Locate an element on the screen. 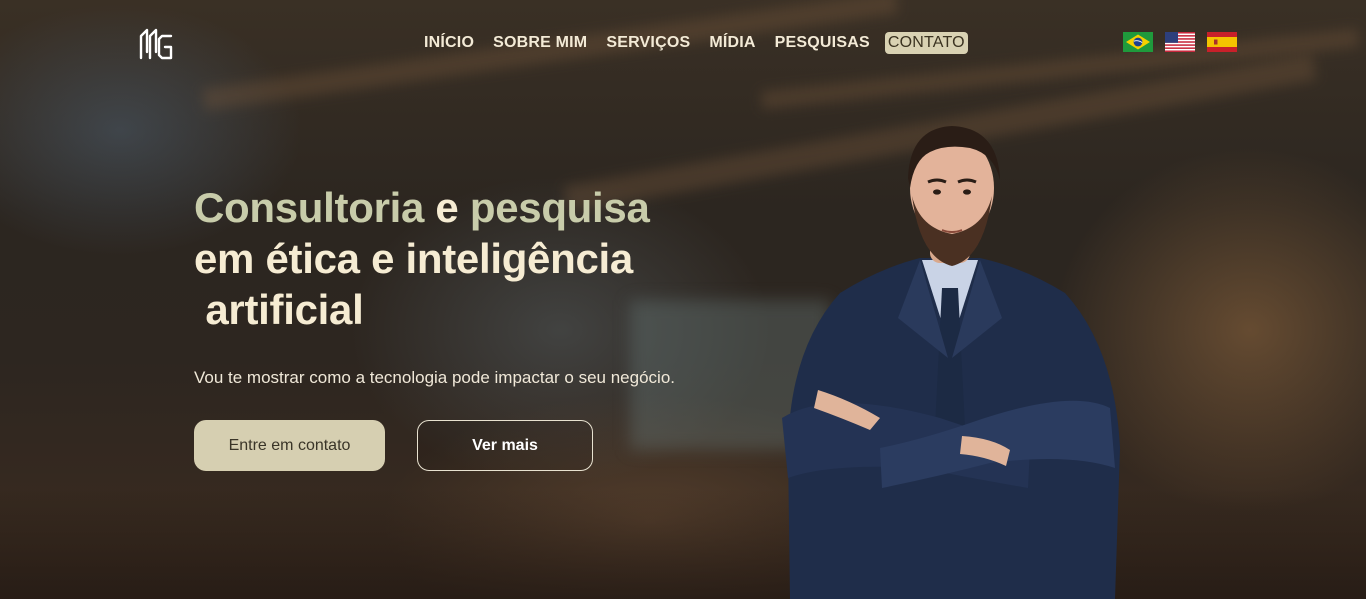 This screenshot has height=599, width=1366. usa-flag-icon is located at coordinates (1180, 42).